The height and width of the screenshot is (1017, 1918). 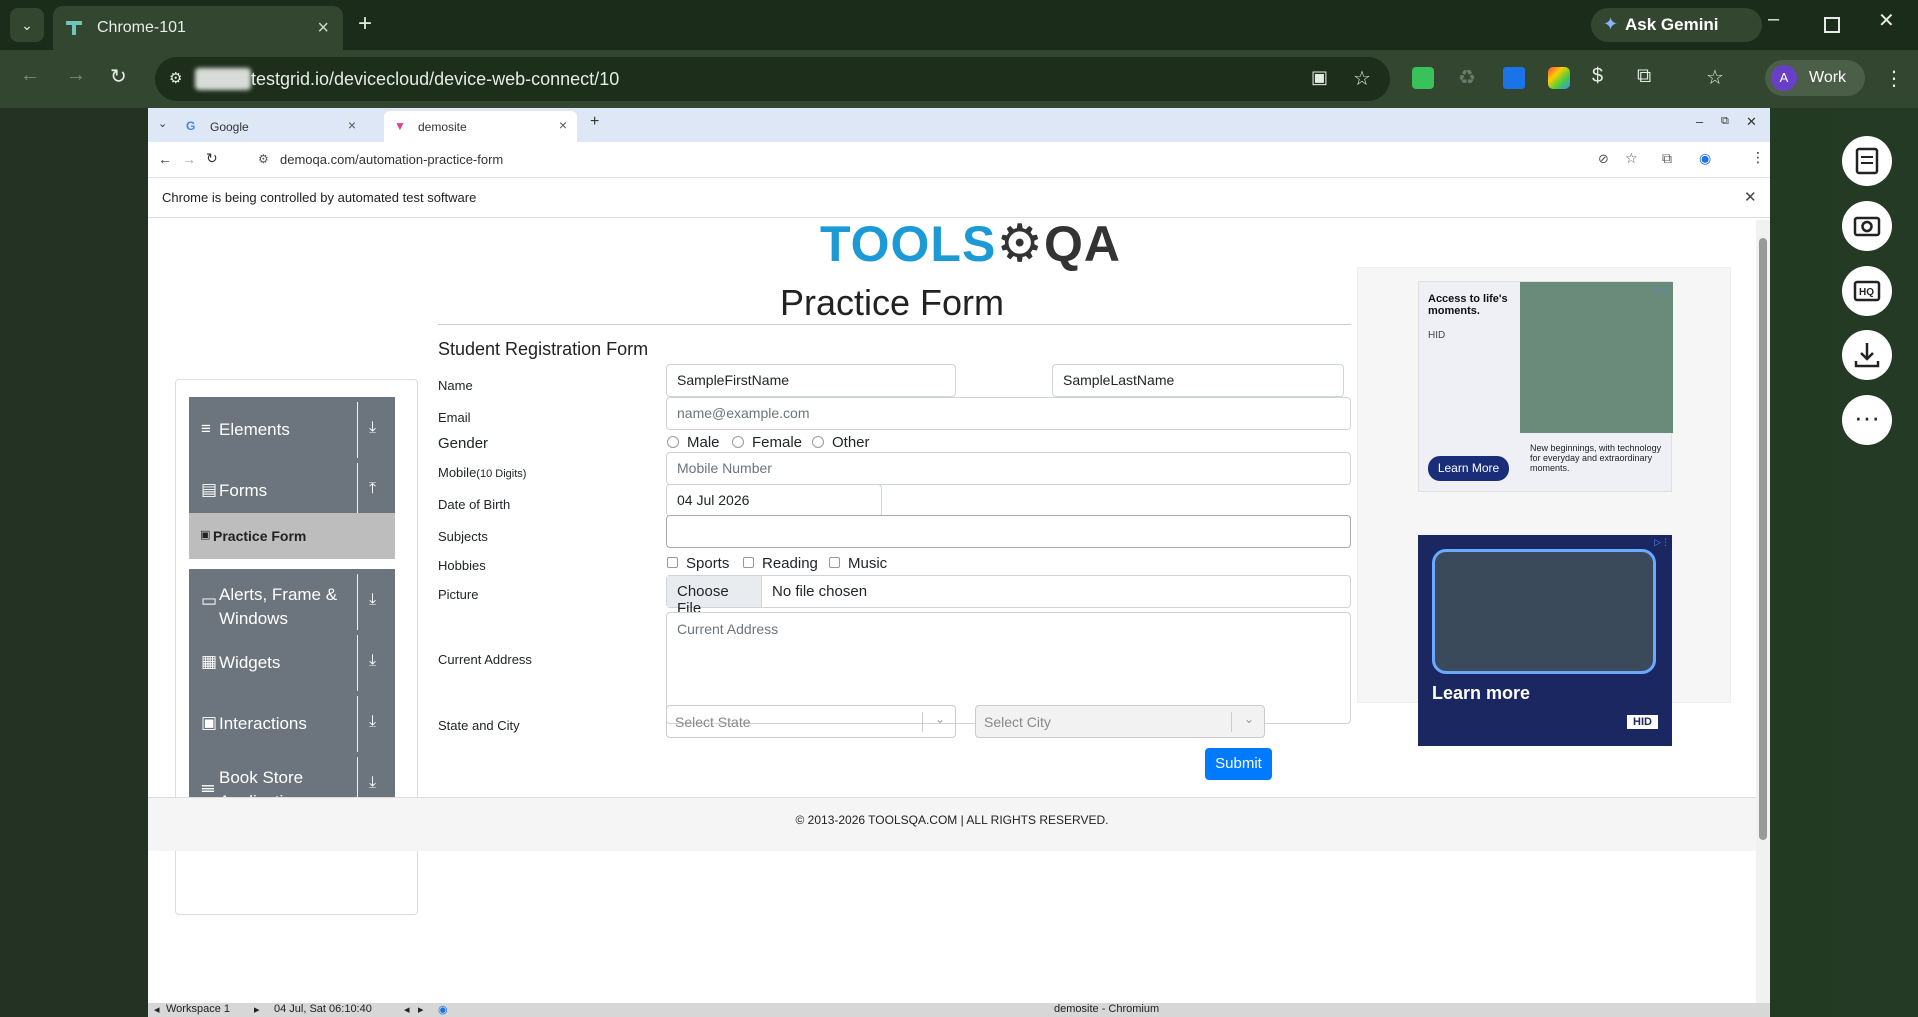 What do you see at coordinates (271, 126) in the screenshot?
I see `inner-tab-google: G Google ×` at bounding box center [271, 126].